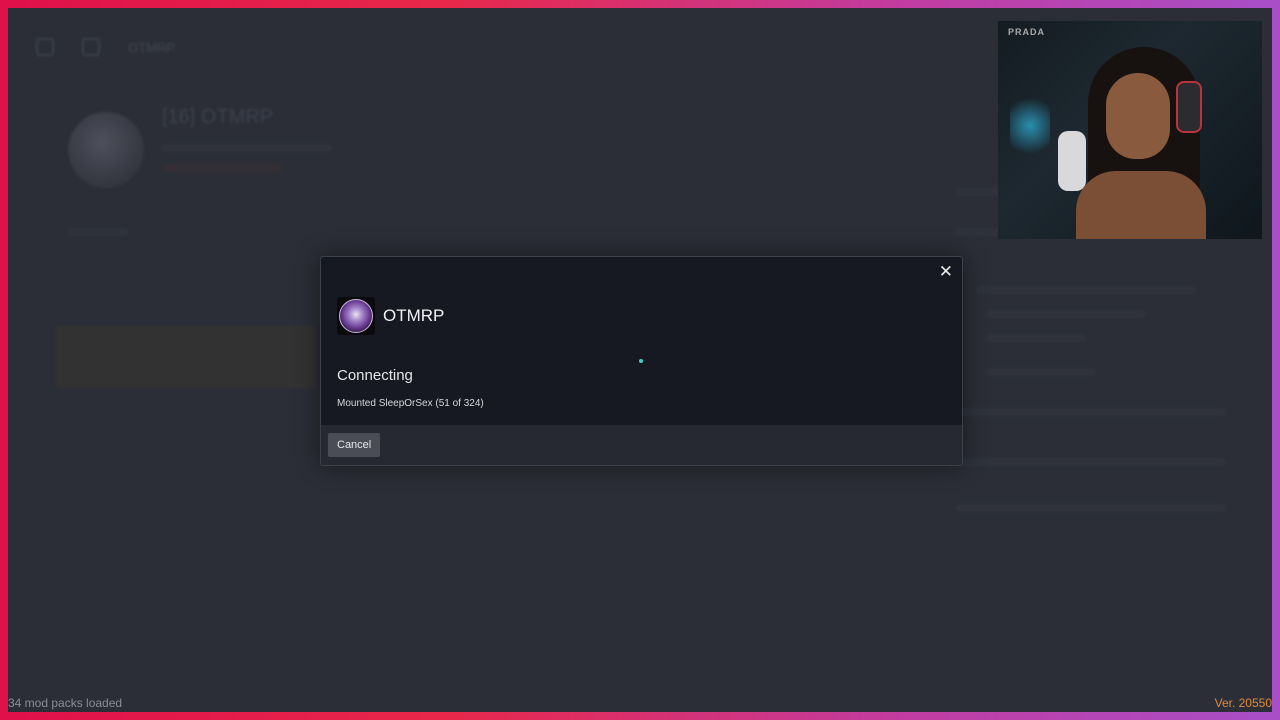 The width and height of the screenshot is (1280, 720). I want to click on webcam-overlay: PRADA, so click(1130, 130).